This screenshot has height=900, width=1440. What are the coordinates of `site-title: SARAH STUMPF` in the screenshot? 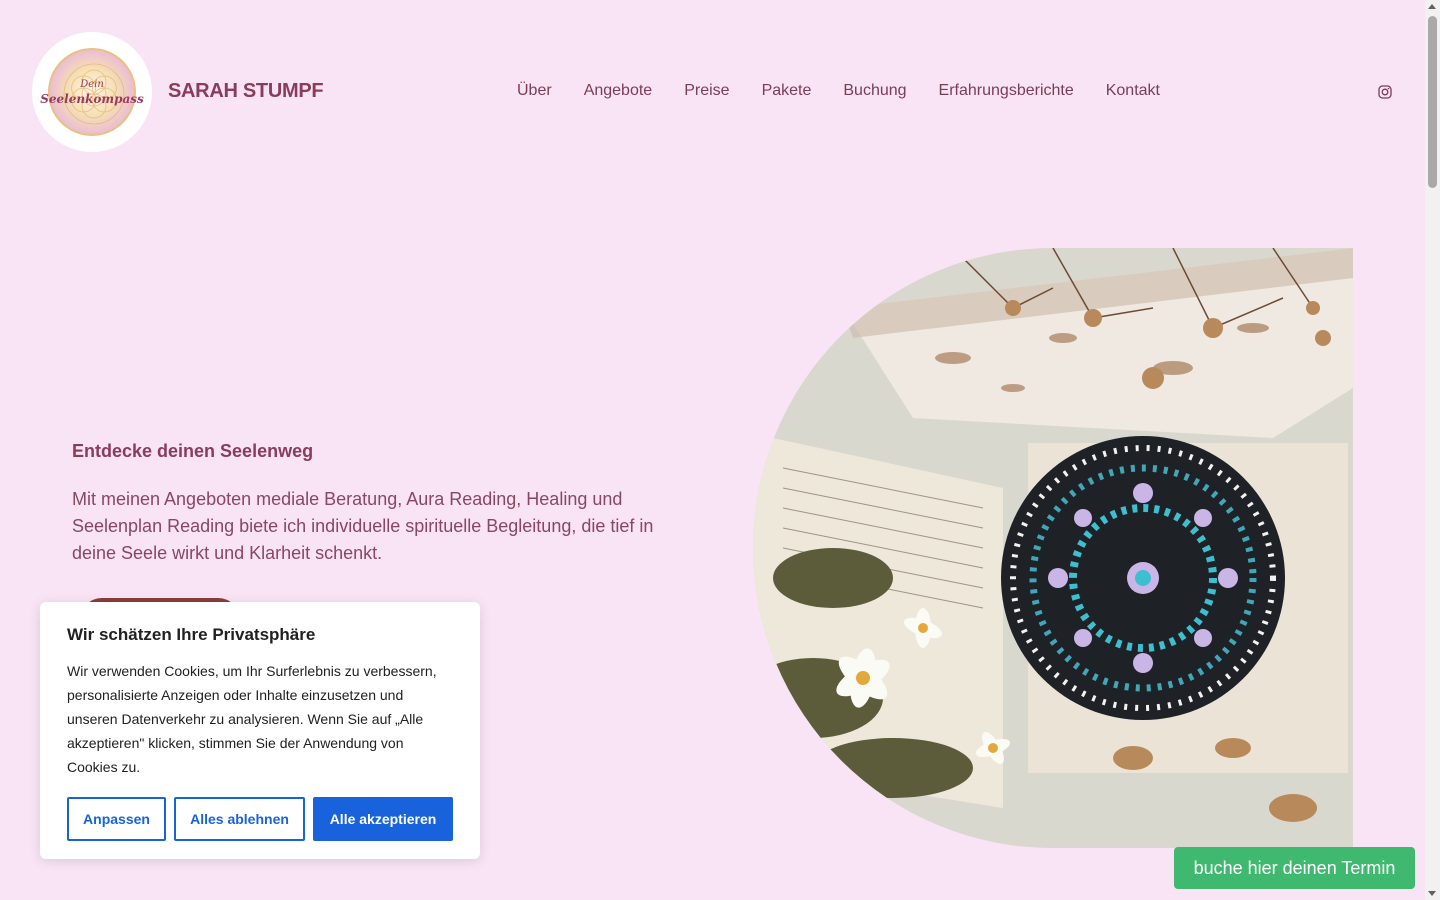 It's located at (246, 91).